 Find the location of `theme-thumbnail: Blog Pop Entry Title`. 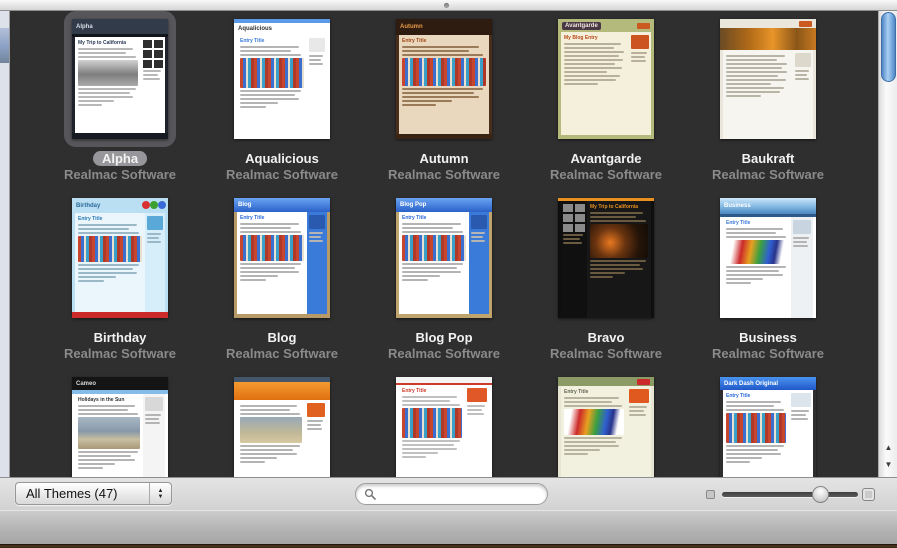

theme-thumbnail: Blog Pop Entry Title is located at coordinates (444, 258).